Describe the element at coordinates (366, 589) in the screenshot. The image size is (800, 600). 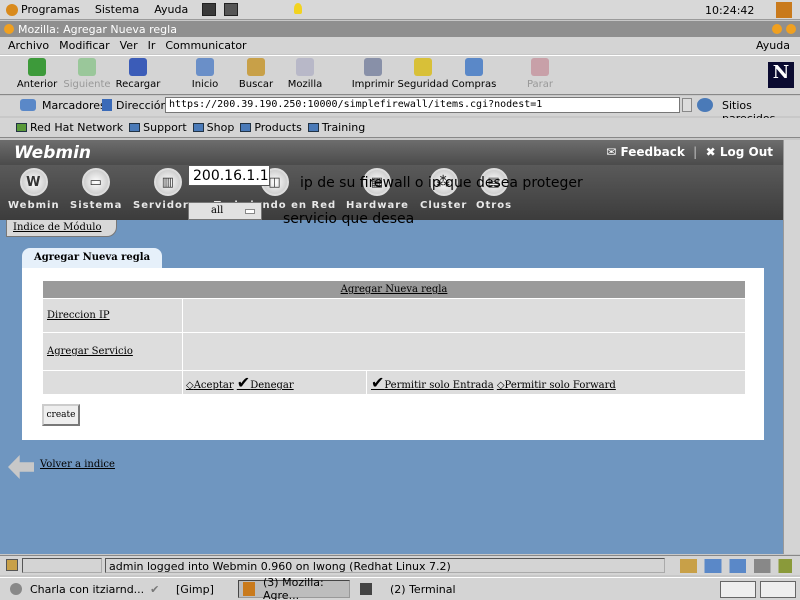
I see `terminal-icon` at that location.